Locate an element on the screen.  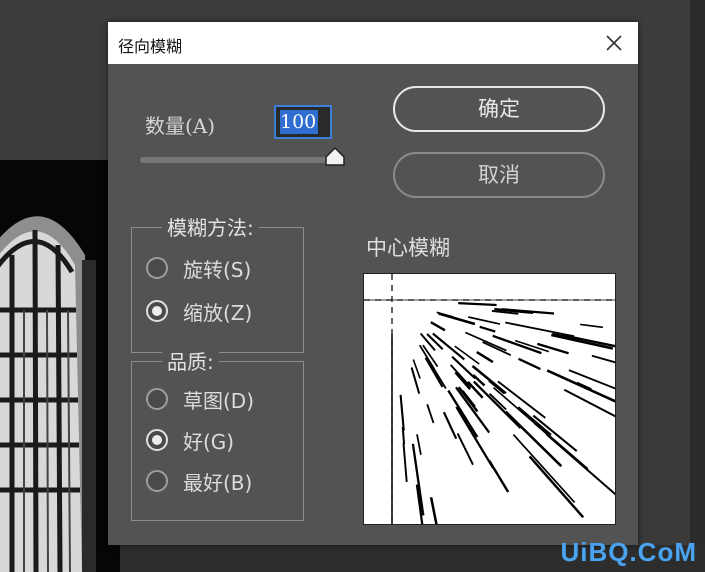
close-icon is located at coordinates (614, 43).